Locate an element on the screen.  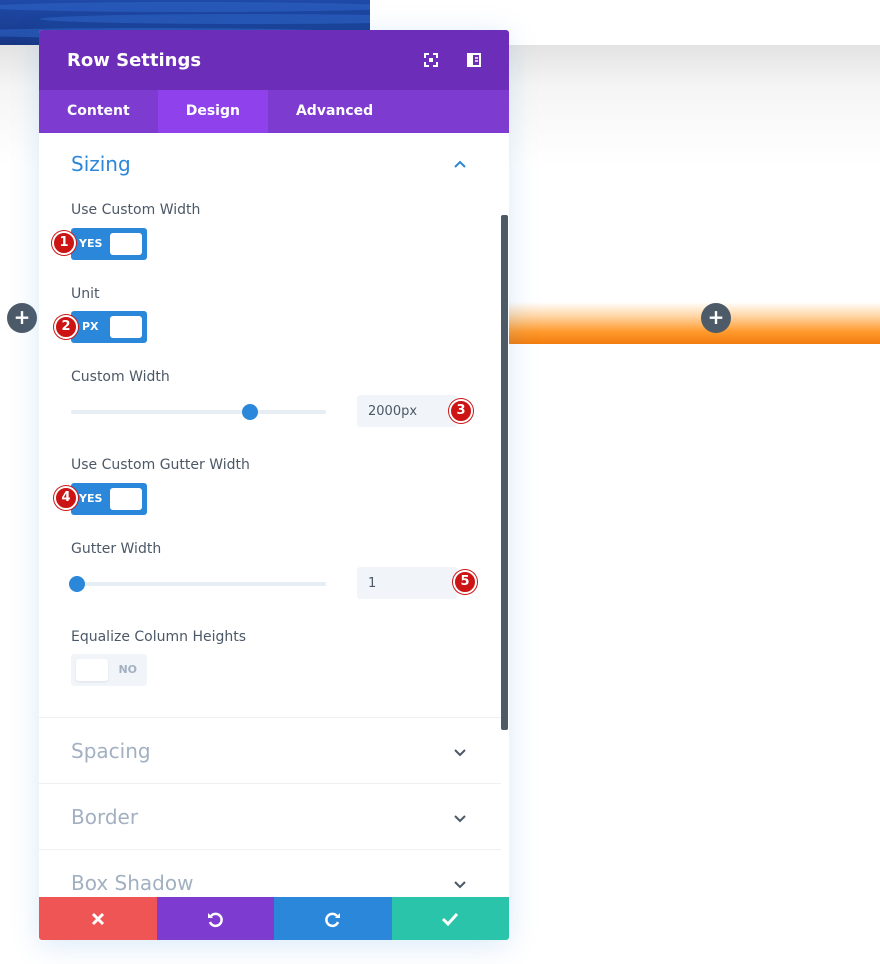
undo-button is located at coordinates (215, 918).